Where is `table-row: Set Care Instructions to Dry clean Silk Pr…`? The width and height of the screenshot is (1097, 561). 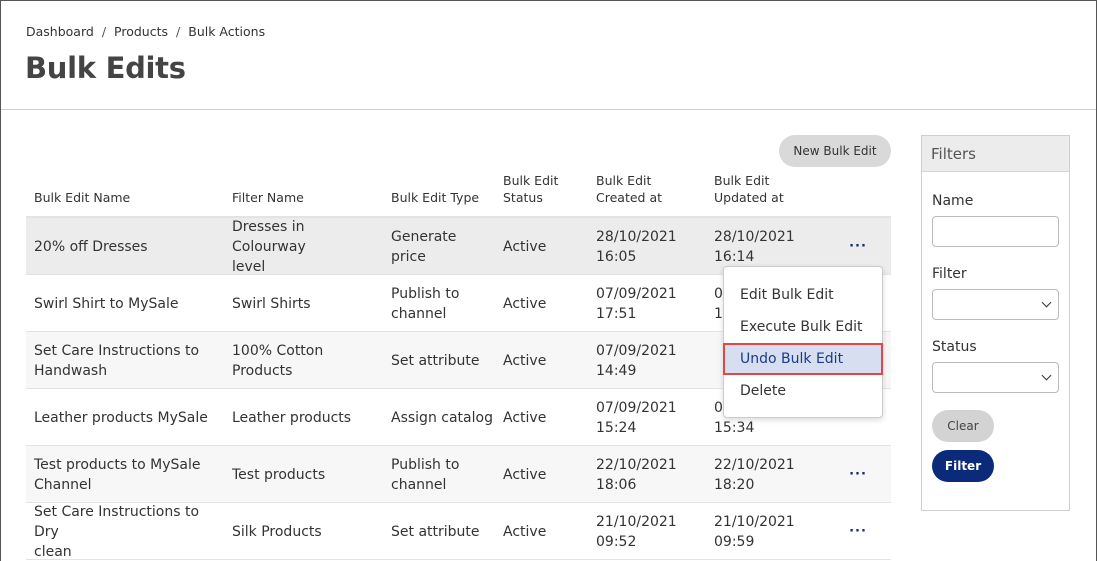 table-row: Set Care Instructions to Dry clean Silk Pr… is located at coordinates (458, 531).